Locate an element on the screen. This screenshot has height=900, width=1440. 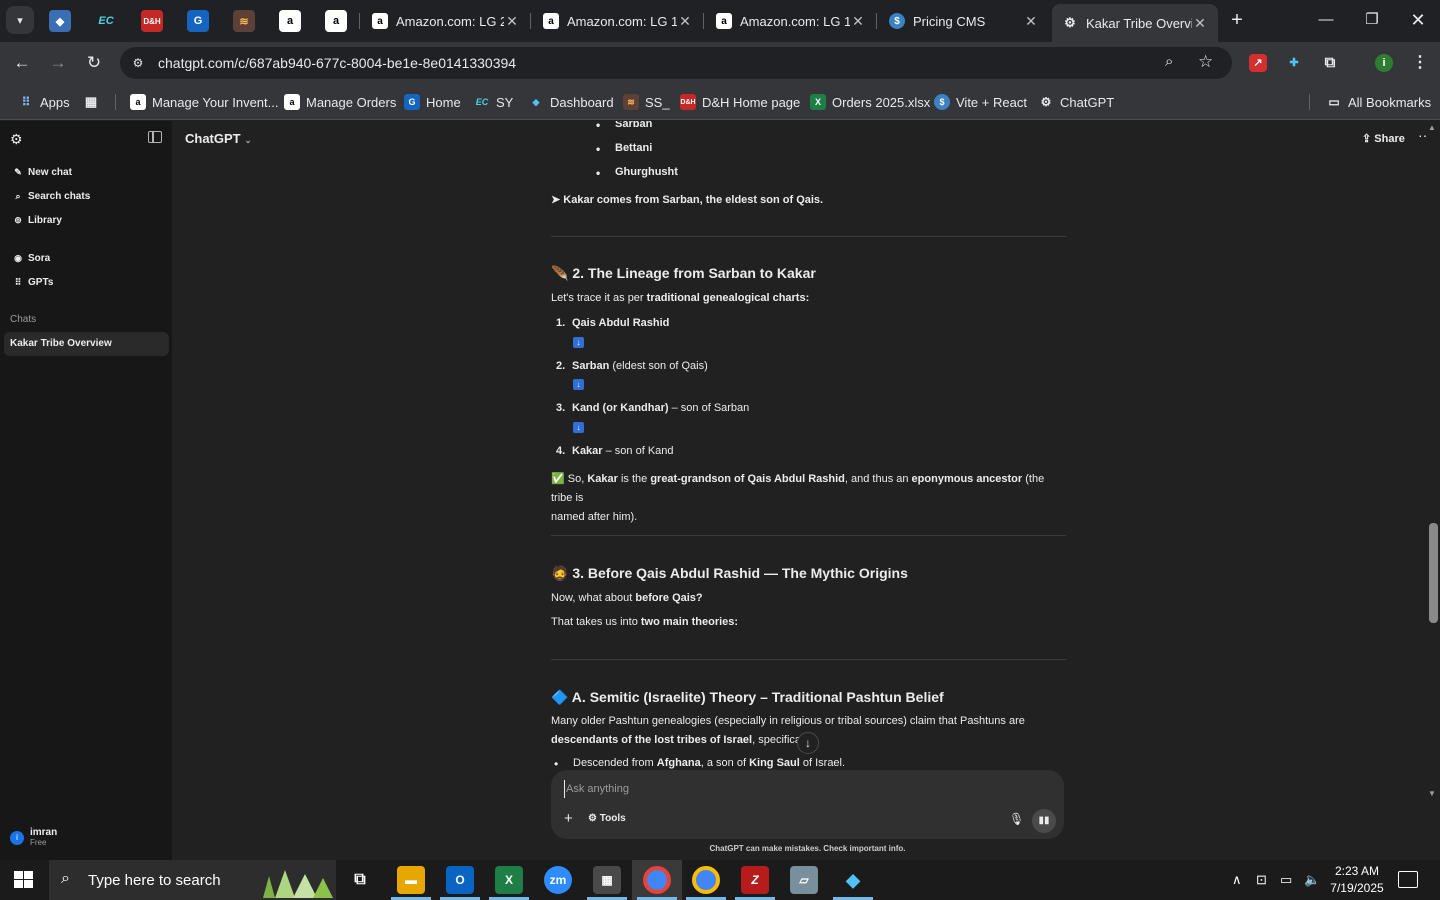
excel-icon: X is located at coordinates (509, 880).